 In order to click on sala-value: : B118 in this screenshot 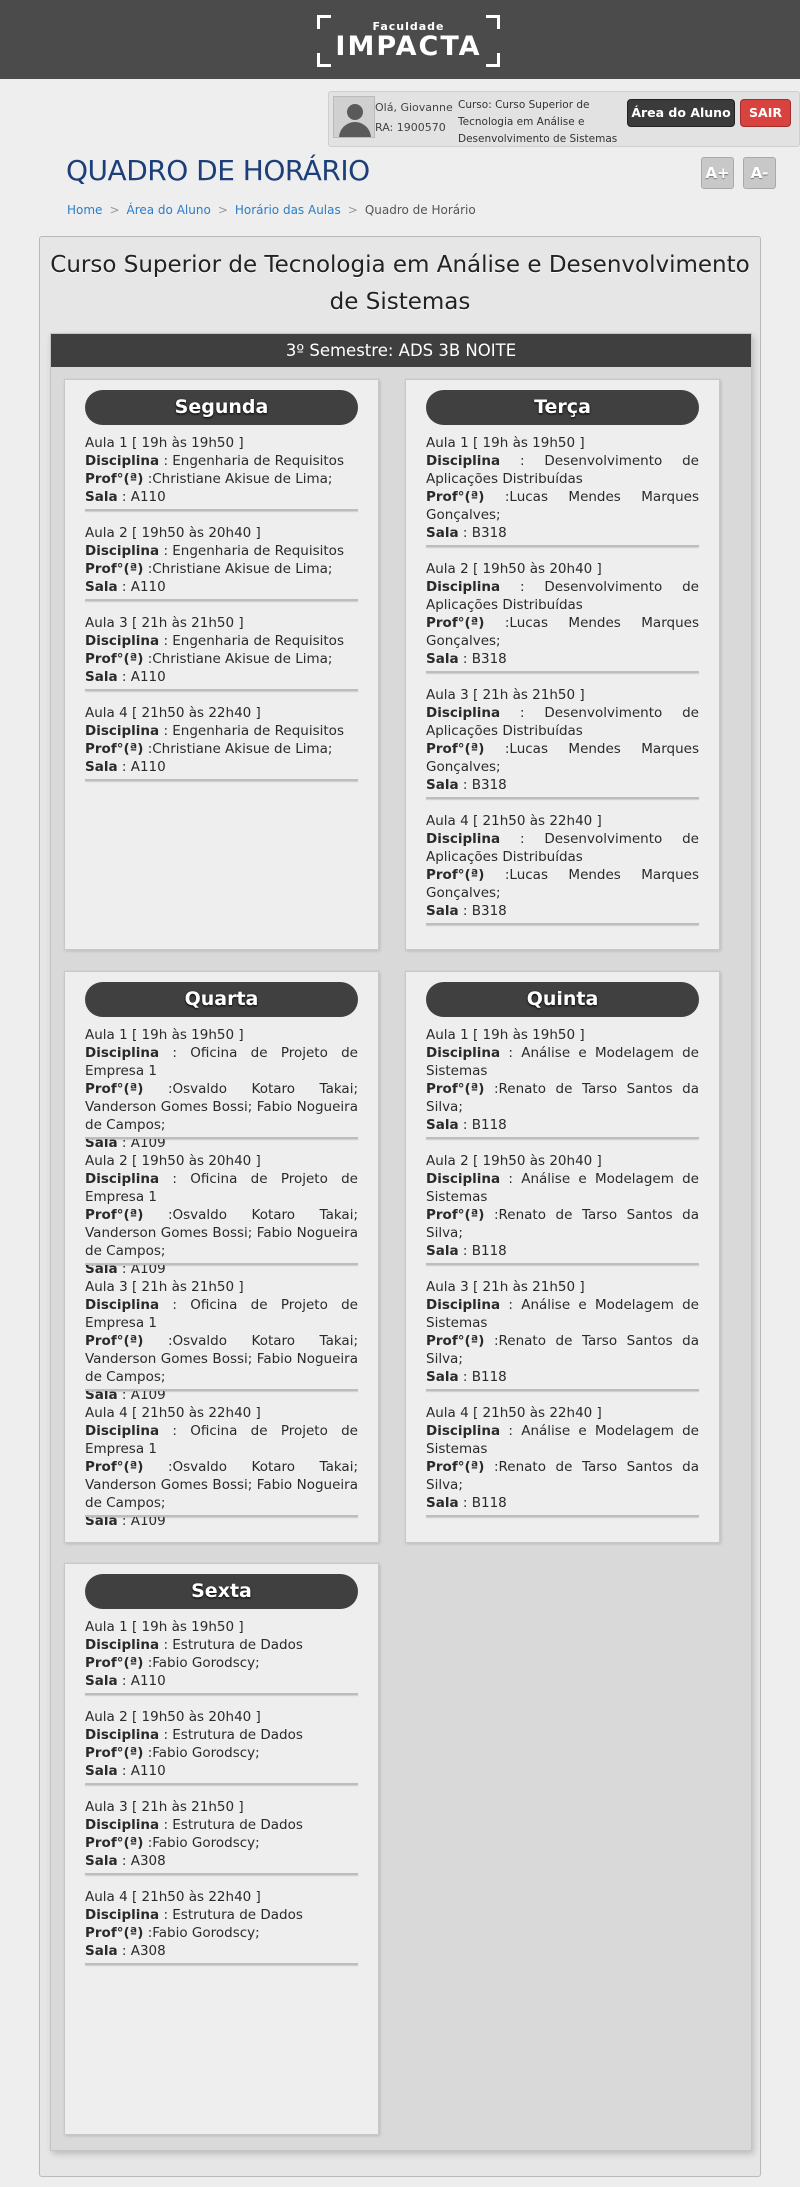, I will do `click(484, 1377)`.